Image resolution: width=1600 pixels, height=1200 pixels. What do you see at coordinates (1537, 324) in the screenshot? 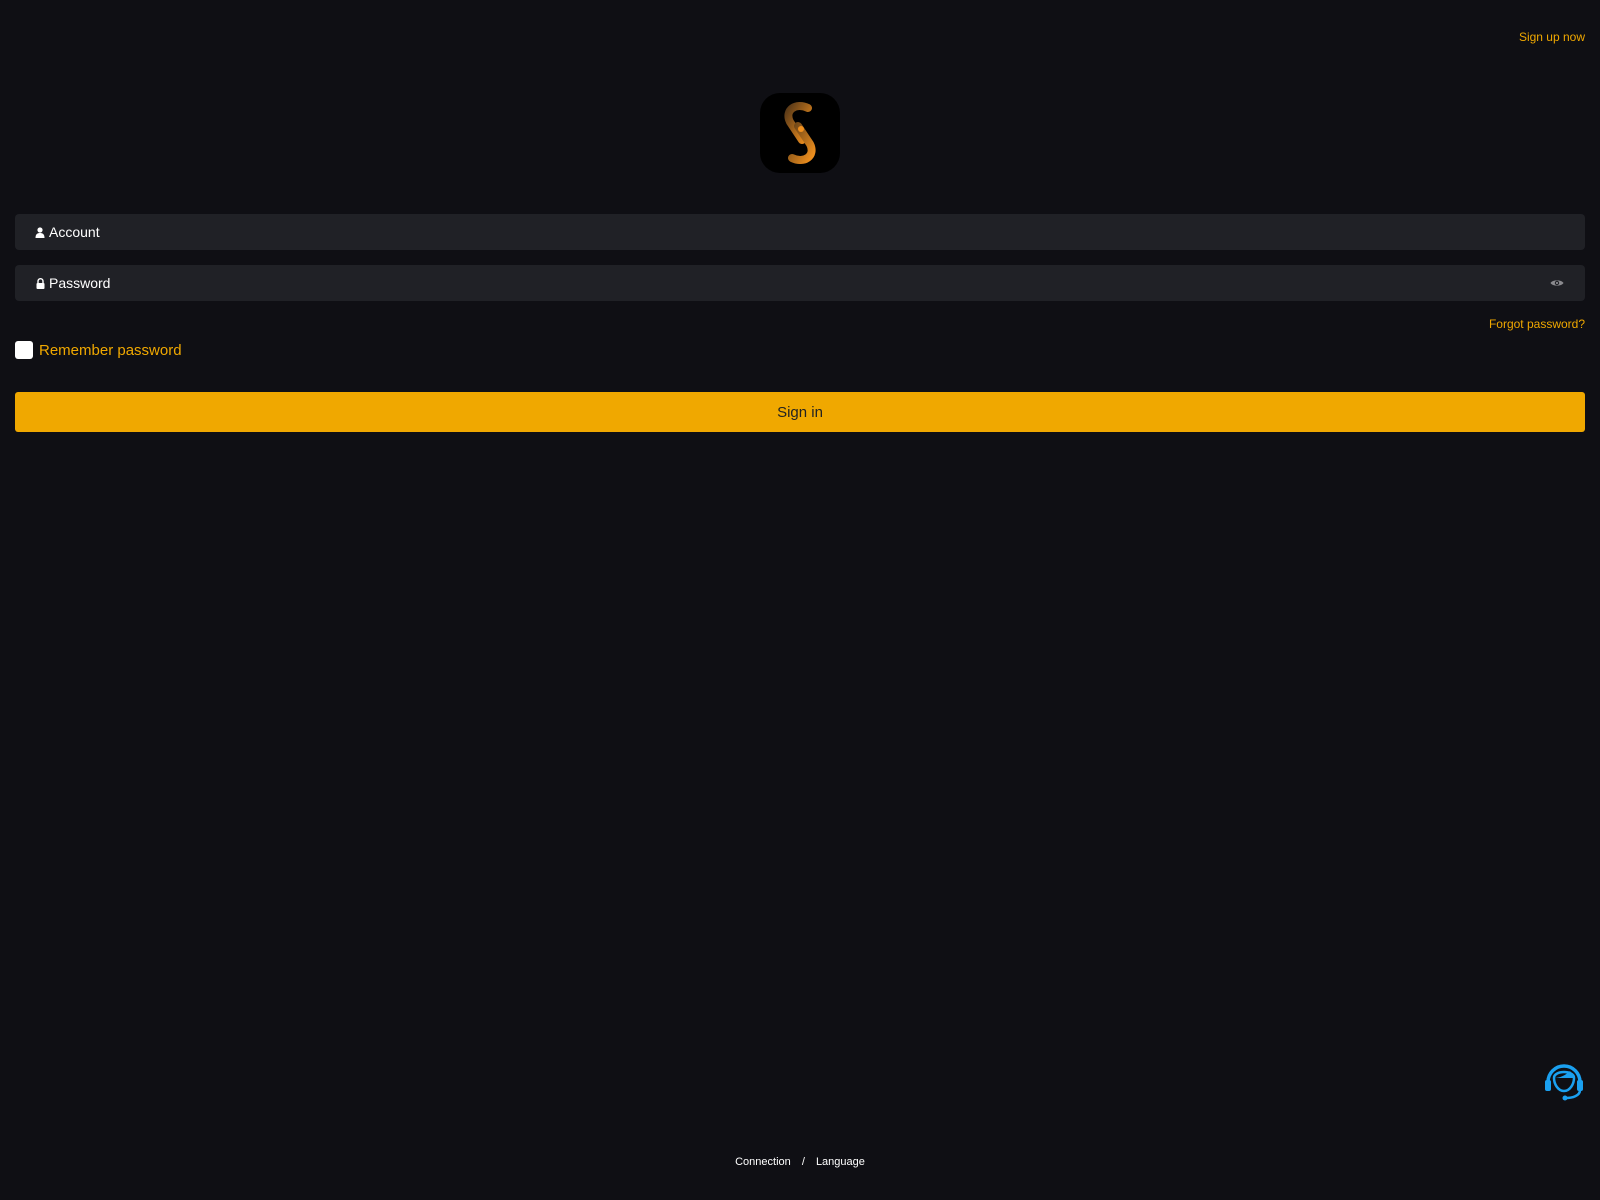
I see `forgot-password-link: Forgot password?` at bounding box center [1537, 324].